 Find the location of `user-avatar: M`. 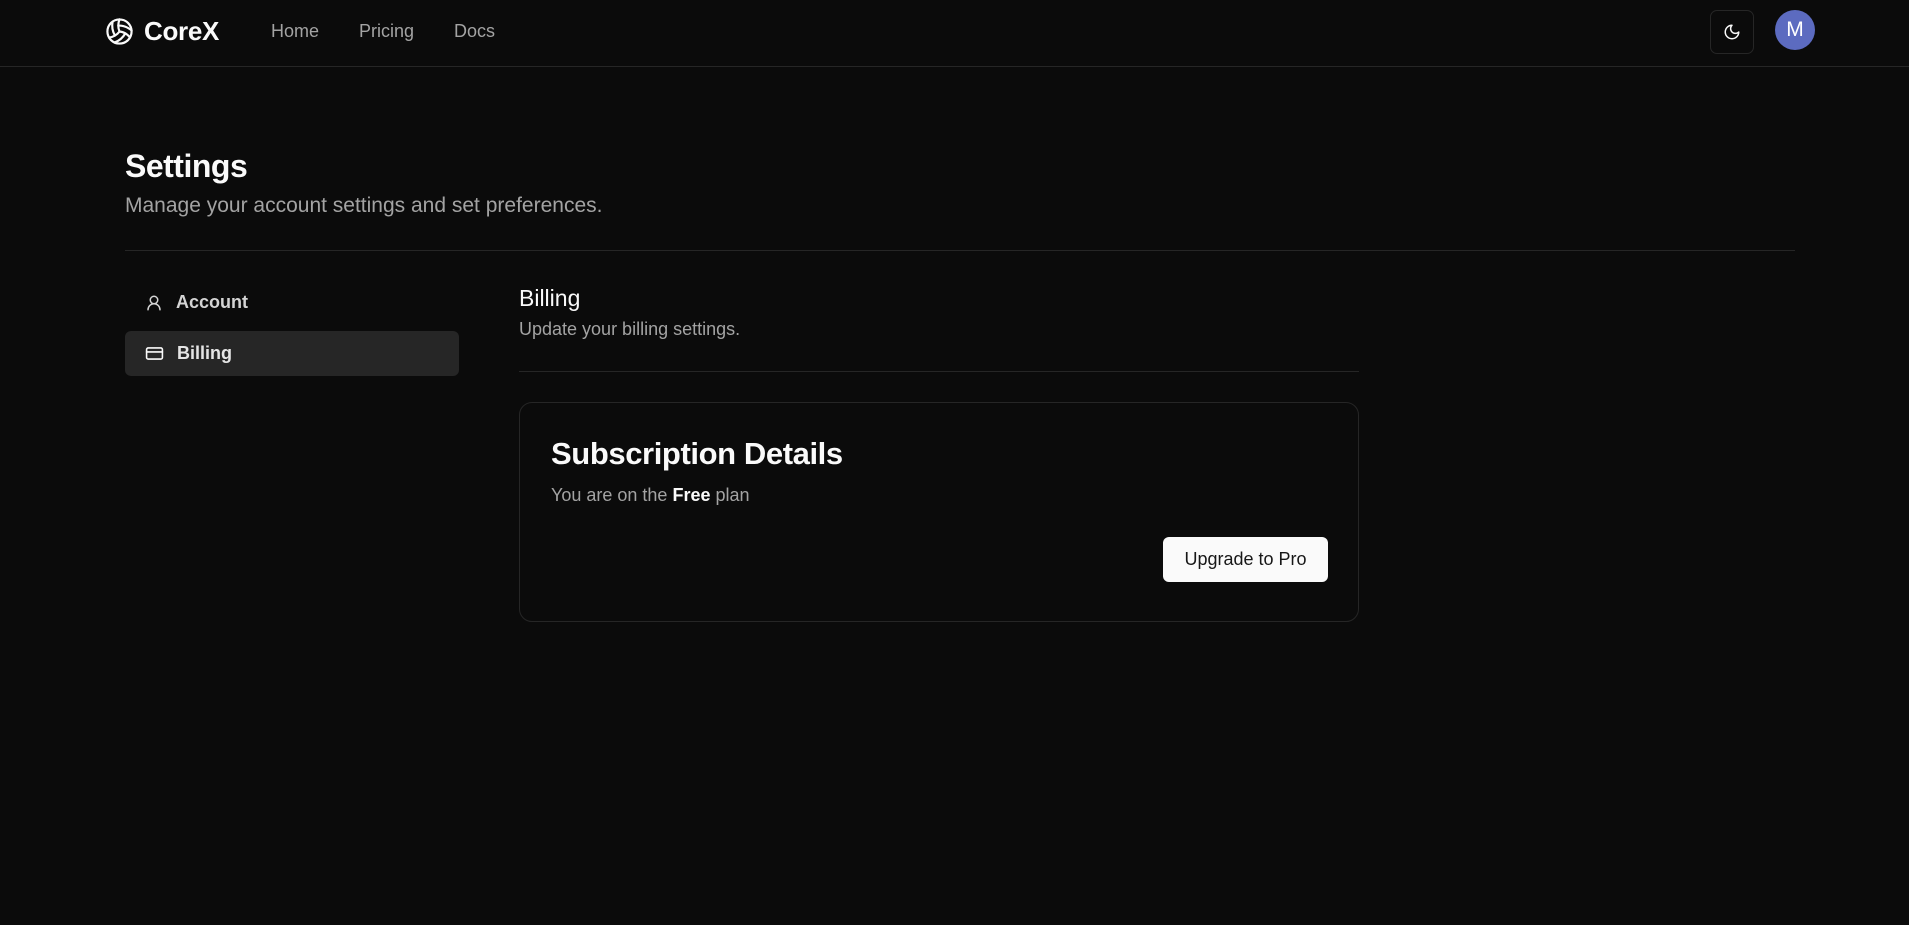

user-avatar: M is located at coordinates (1795, 30).